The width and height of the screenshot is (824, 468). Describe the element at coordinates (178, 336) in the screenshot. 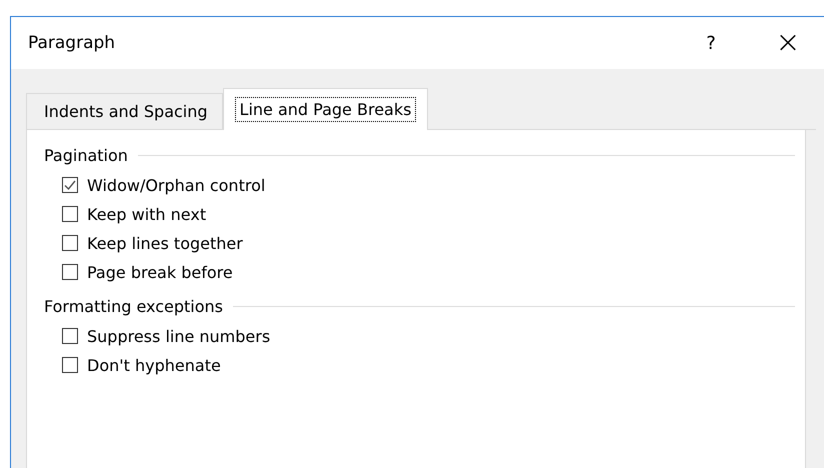

I see `checkbox-label: Suppress line numbers` at that location.